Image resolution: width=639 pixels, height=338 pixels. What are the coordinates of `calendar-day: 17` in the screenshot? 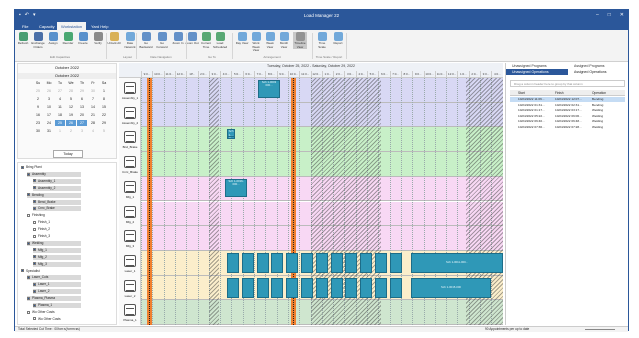 It's located at (49, 115).